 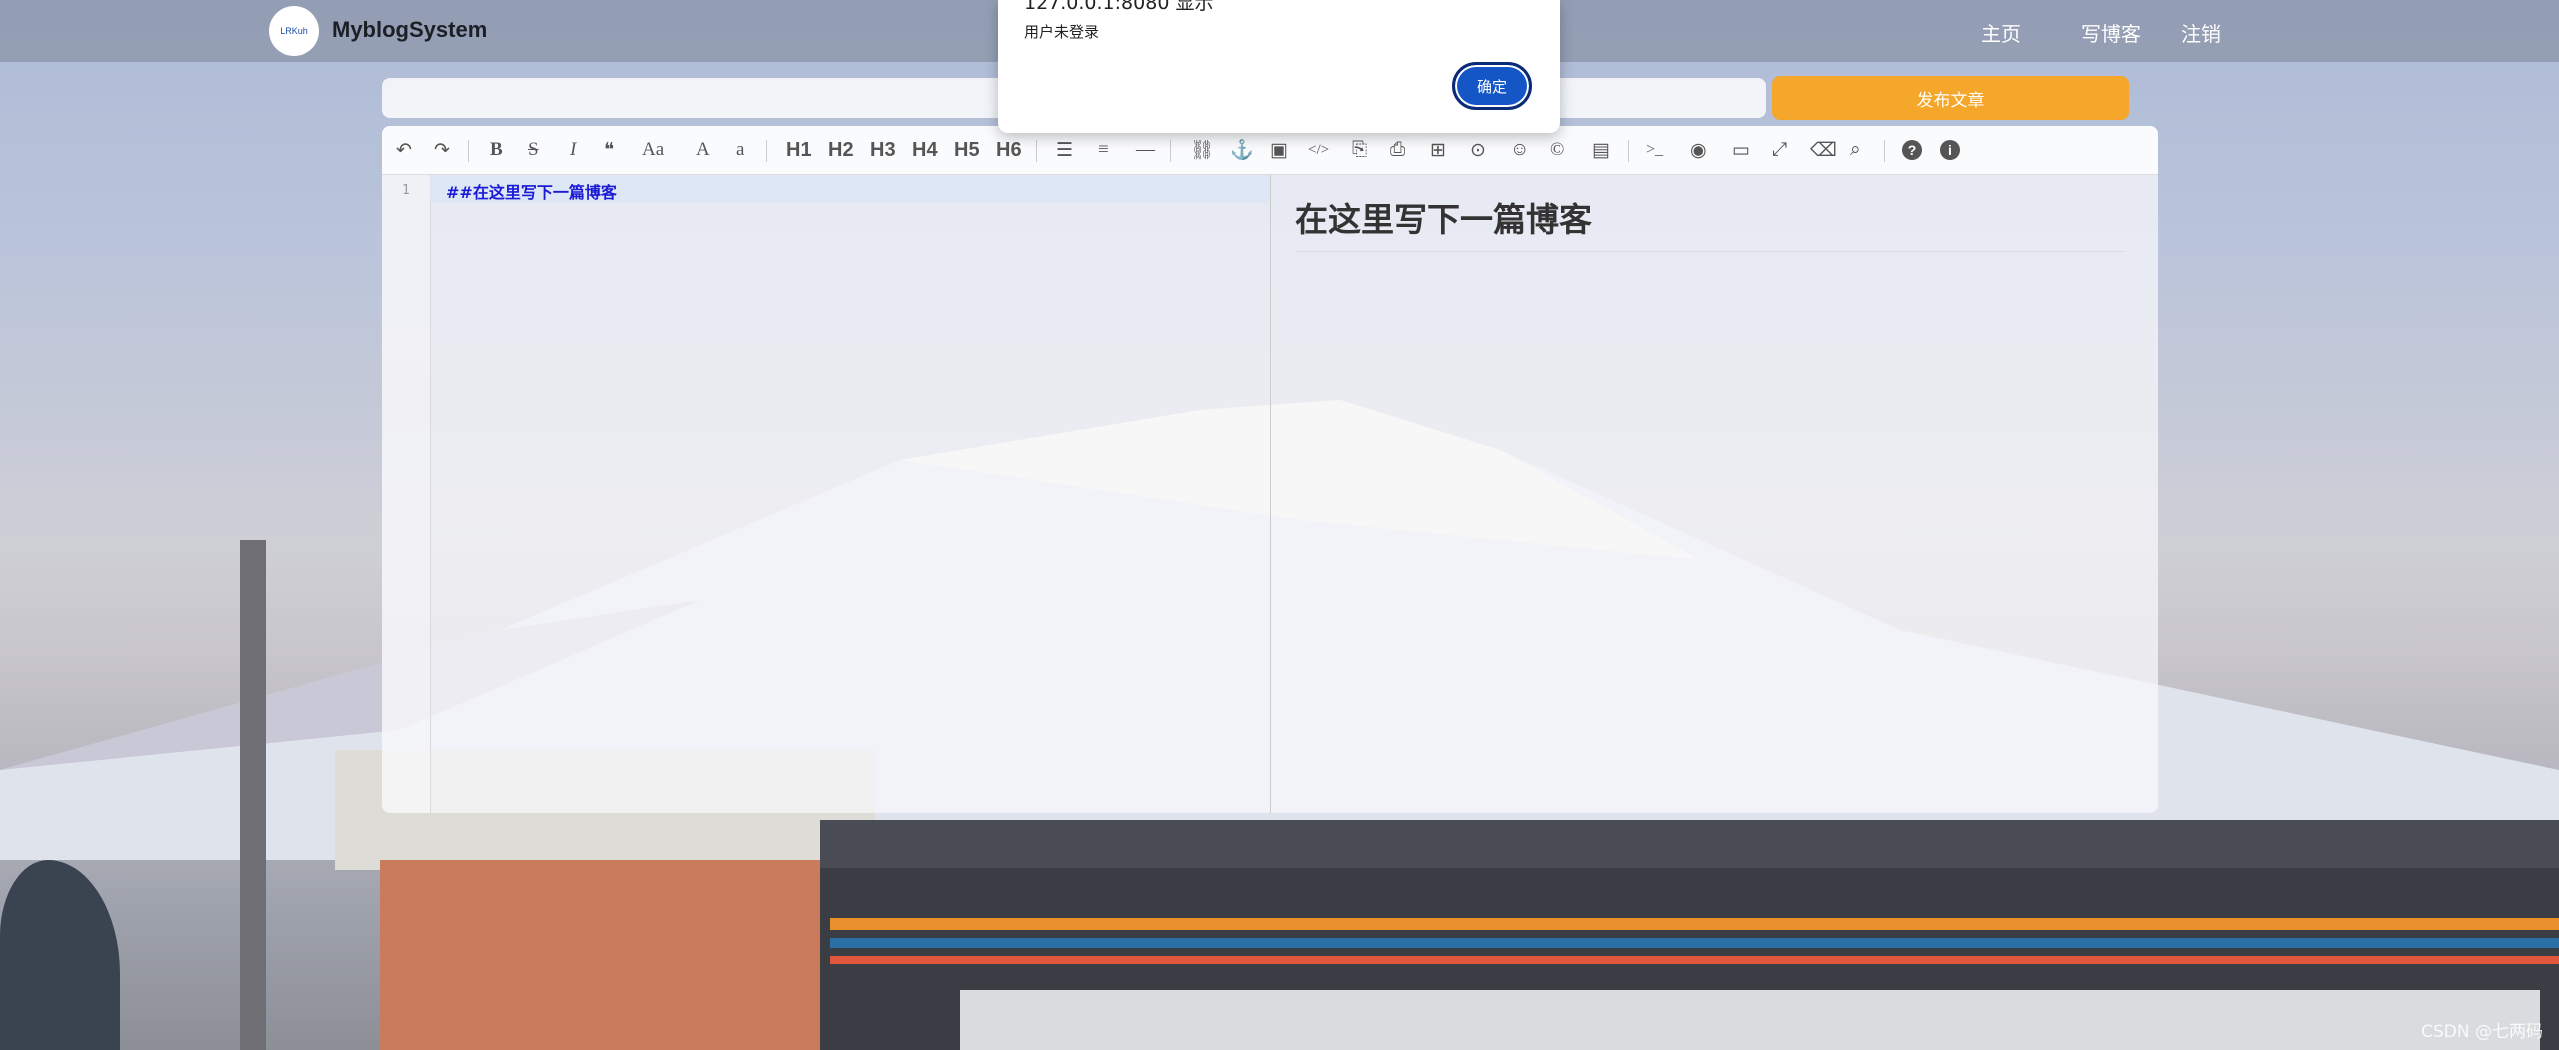 I want to click on watermark: CSDN @七两码, so click(x=2482, y=1032).